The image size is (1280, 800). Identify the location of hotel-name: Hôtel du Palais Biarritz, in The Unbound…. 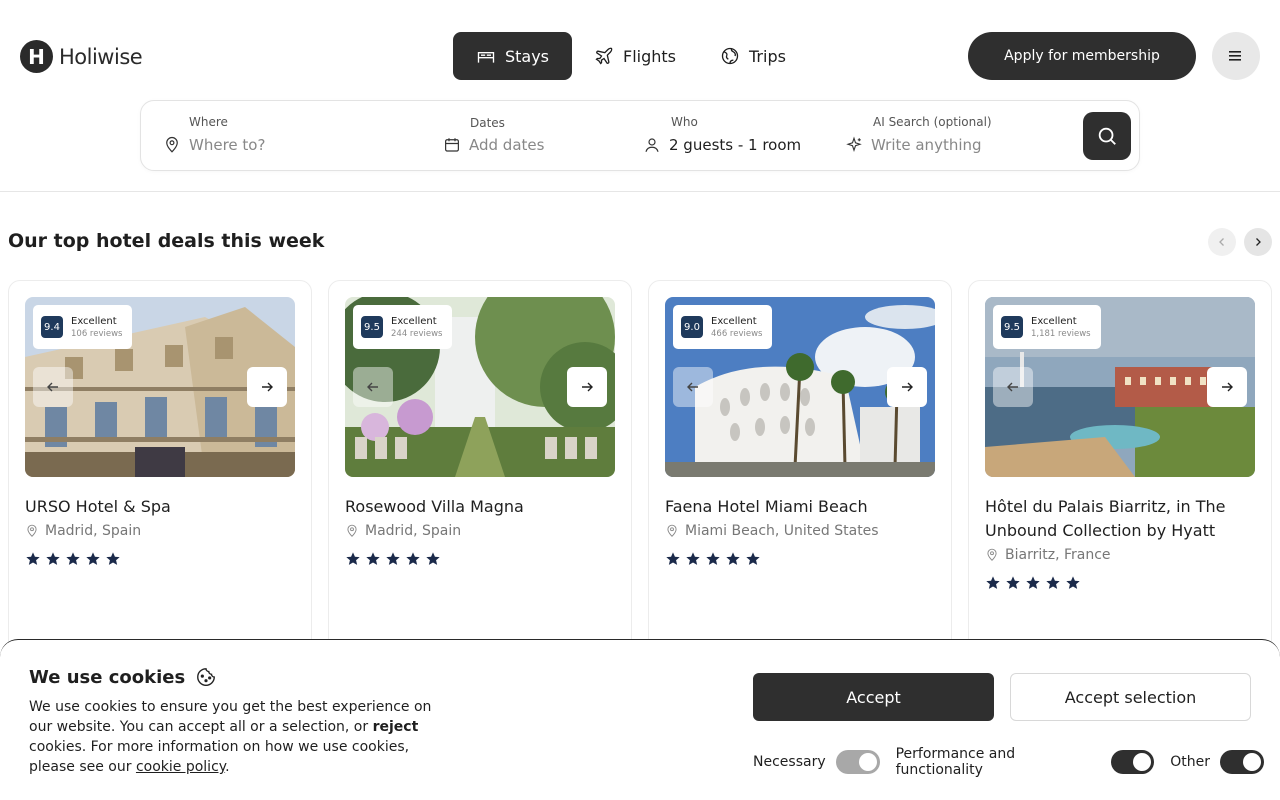
(1121, 519).